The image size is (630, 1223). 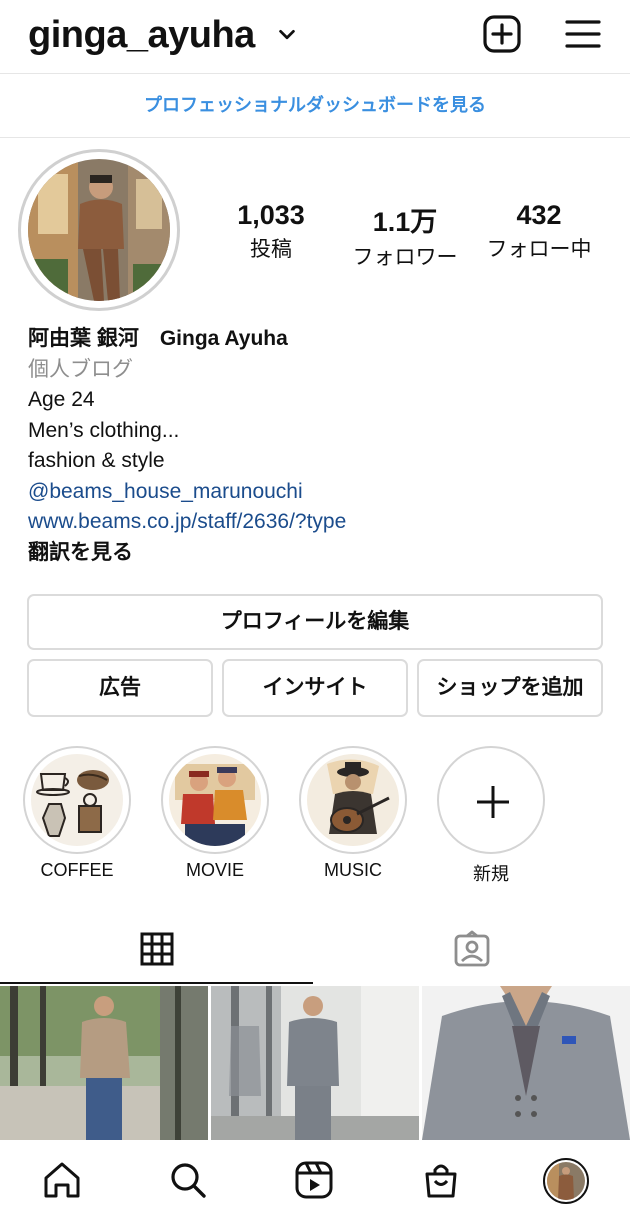 What do you see at coordinates (539, 249) in the screenshot?
I see `following-label: フォロー中` at bounding box center [539, 249].